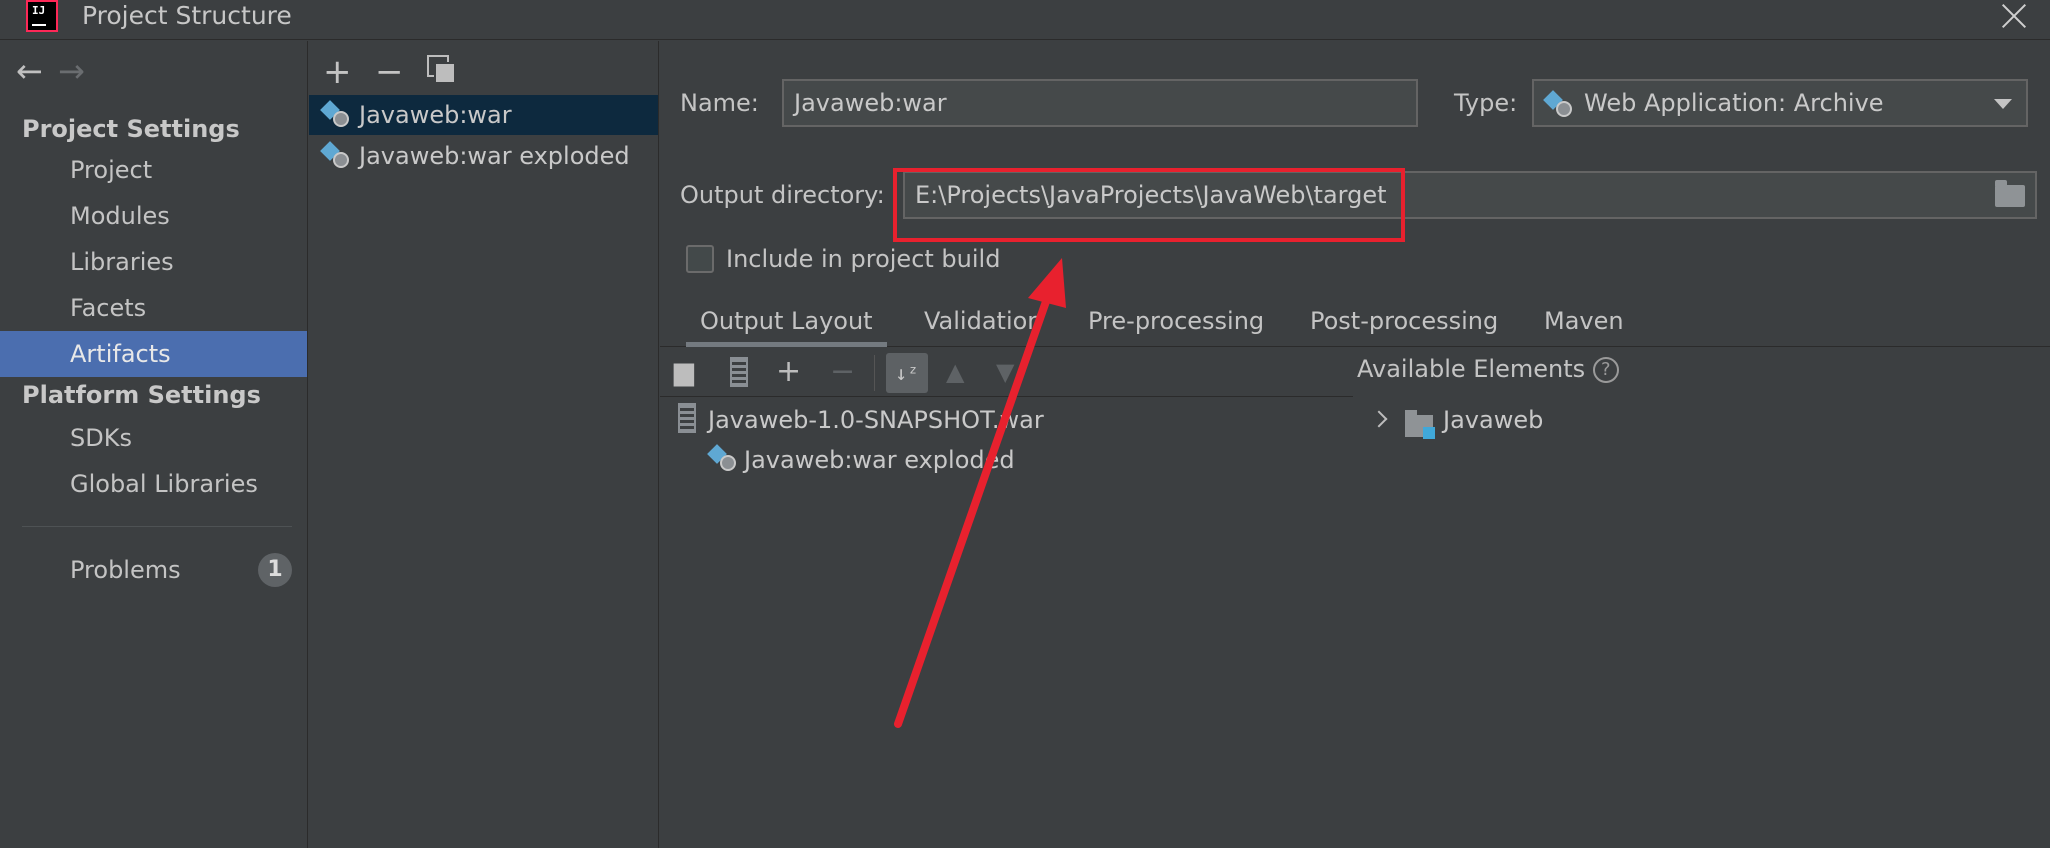  I want to click on sidebar-item-project: Project, so click(153, 170).